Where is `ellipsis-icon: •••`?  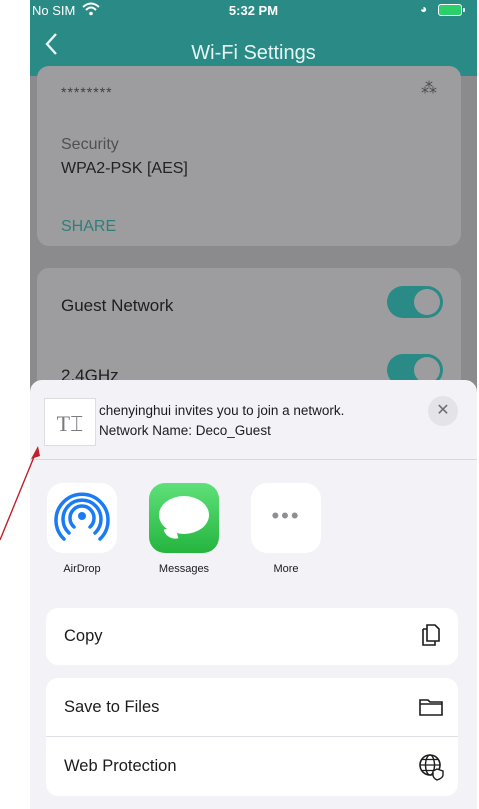
ellipsis-icon: ••• is located at coordinates (286, 515).